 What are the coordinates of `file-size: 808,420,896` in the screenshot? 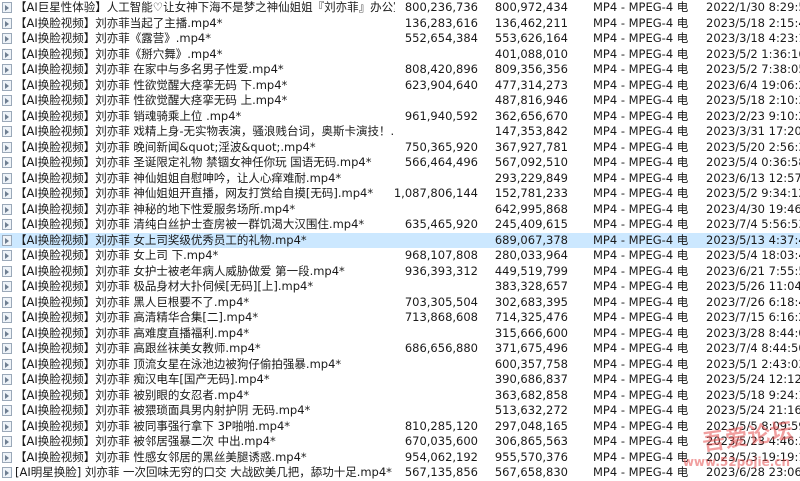 It's located at (441, 69).